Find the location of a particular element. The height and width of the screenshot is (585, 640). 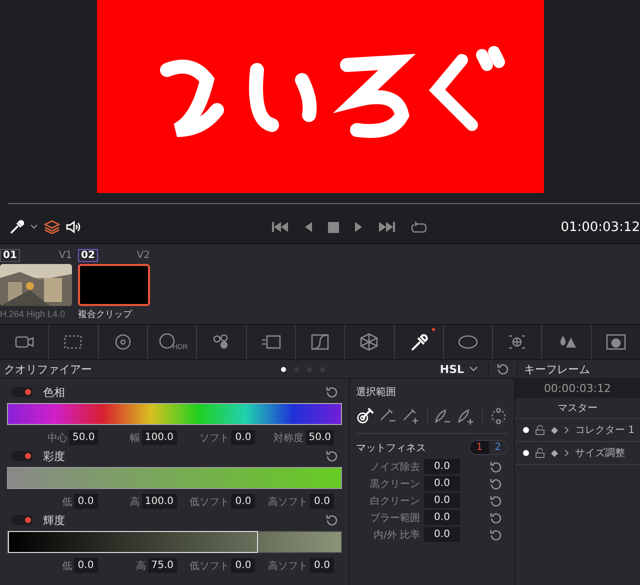

clip-number: 02 is located at coordinates (88, 255).